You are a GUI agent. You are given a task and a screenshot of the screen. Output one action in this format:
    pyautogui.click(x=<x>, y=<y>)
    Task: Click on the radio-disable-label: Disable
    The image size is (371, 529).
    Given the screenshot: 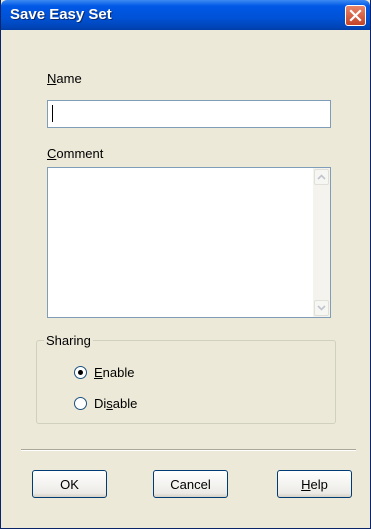 What is the action you would take?
    pyautogui.click(x=116, y=403)
    